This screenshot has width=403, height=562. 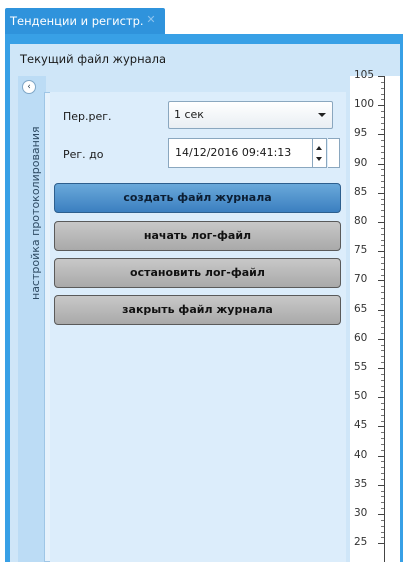 What do you see at coordinates (233, 152) in the screenshot?
I see `until-value: 14/12/2016 09:41:13` at bounding box center [233, 152].